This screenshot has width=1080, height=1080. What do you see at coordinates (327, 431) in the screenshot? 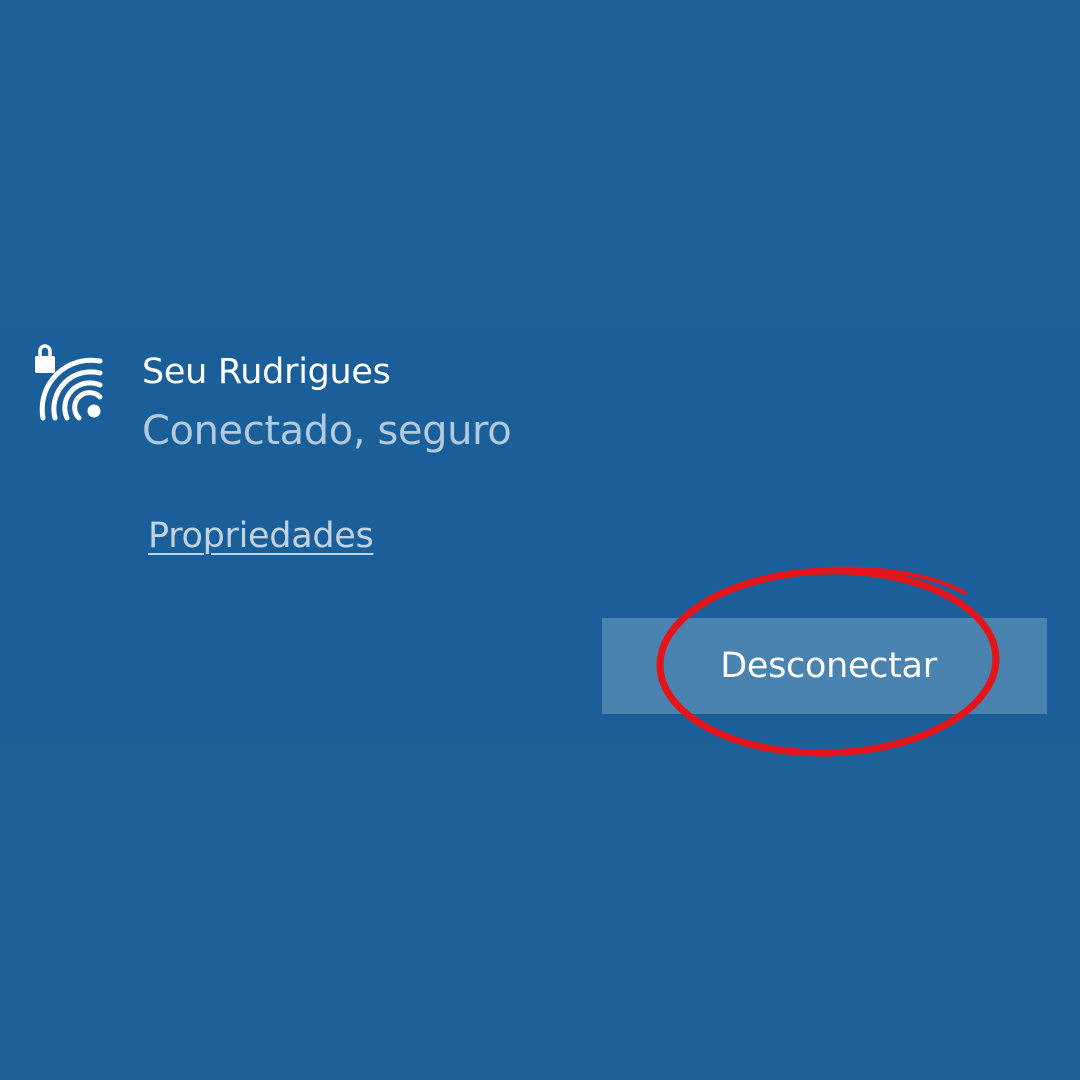
I see `connection-status: Conectado, seguro` at bounding box center [327, 431].